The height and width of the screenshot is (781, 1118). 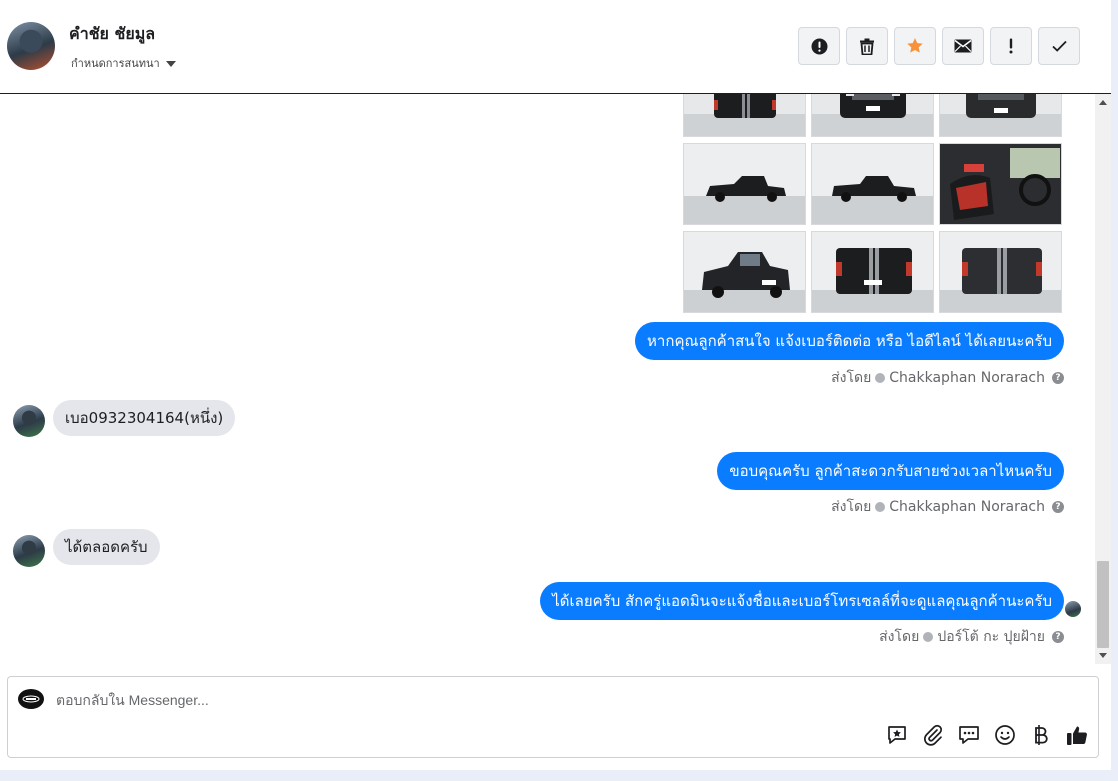 I want to click on star-icon, so click(x=915, y=45).